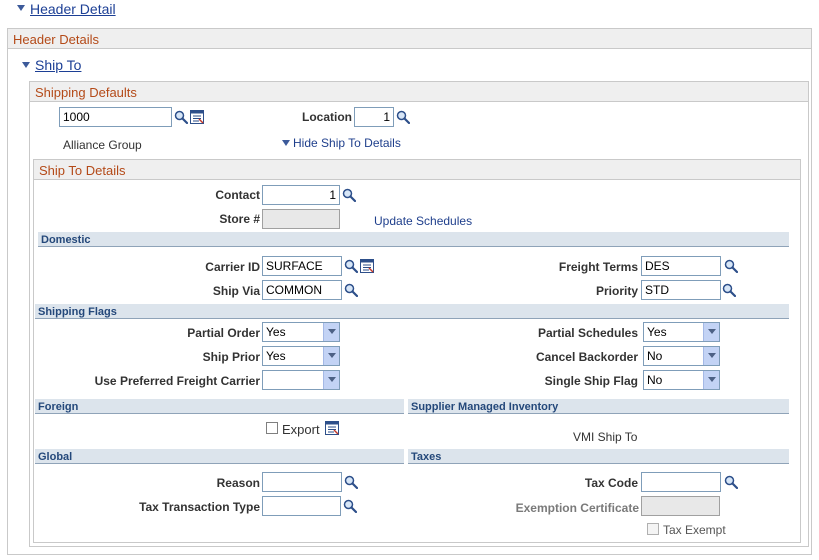 Image resolution: width=819 pixels, height=560 pixels. What do you see at coordinates (681, 332) in the screenshot?
I see `partial-schedules-select: Yes` at bounding box center [681, 332].